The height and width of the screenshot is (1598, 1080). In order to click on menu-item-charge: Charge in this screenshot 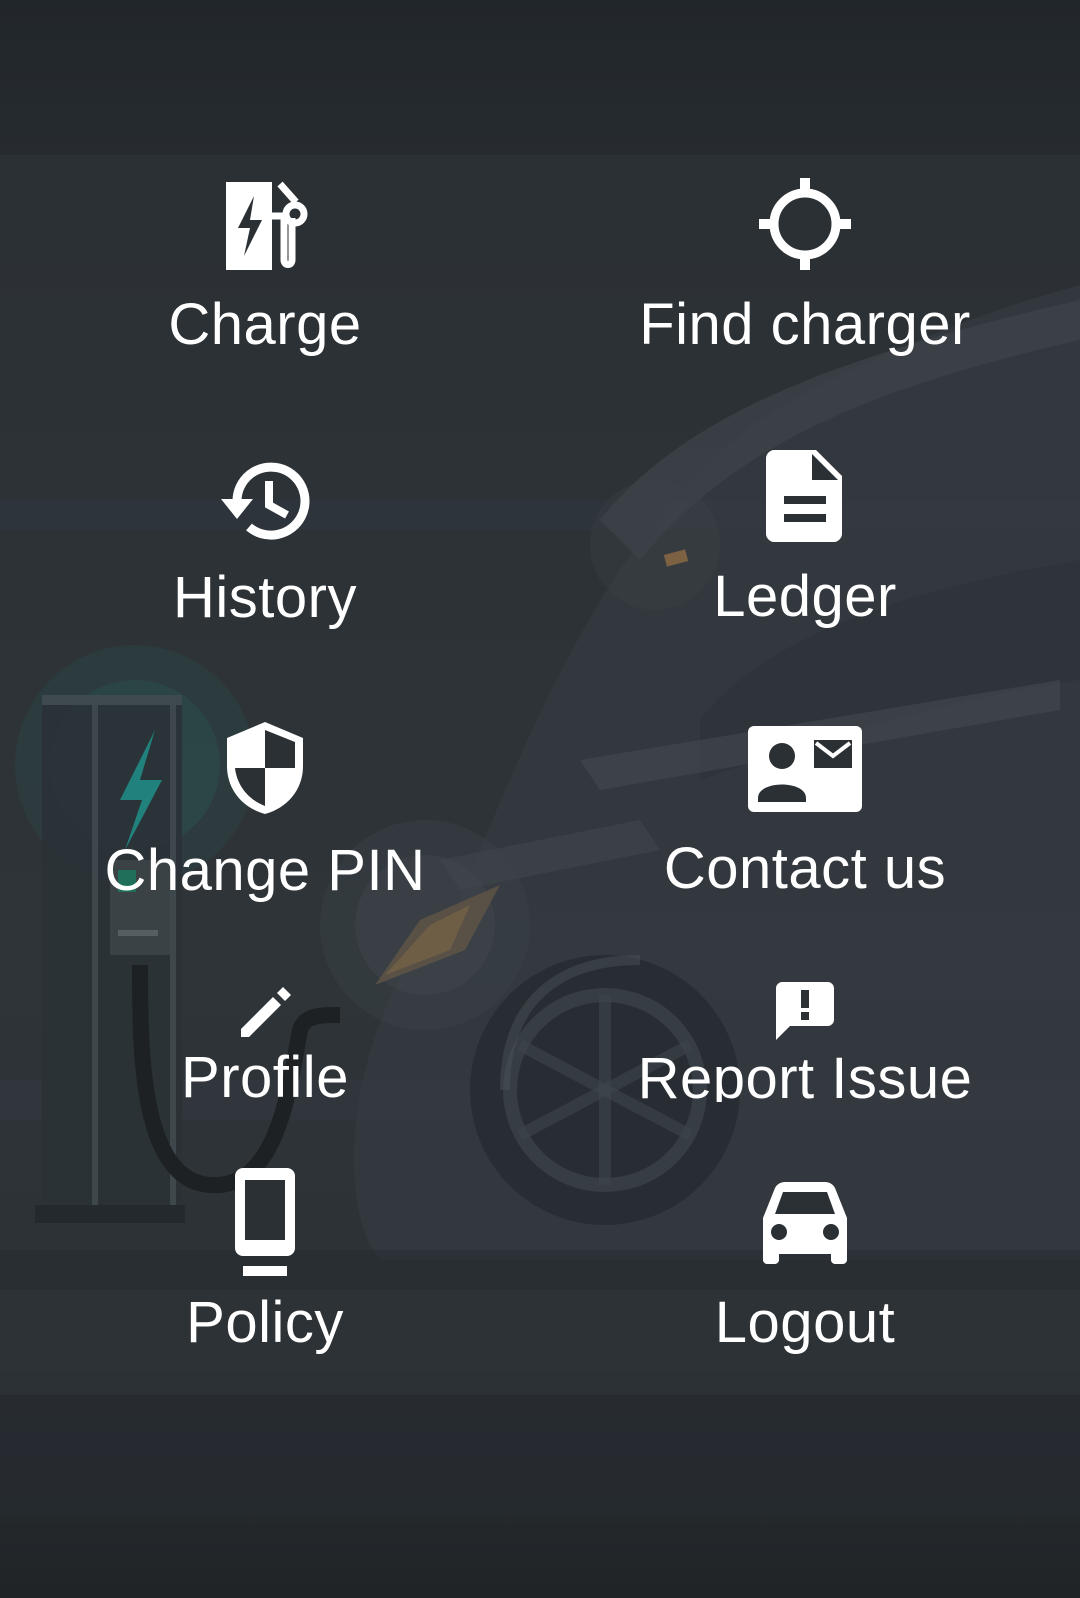, I will do `click(265, 268)`.